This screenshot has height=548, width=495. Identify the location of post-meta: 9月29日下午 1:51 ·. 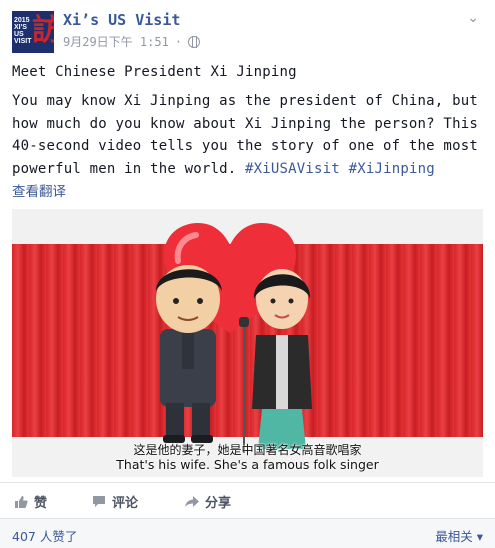
(132, 41).